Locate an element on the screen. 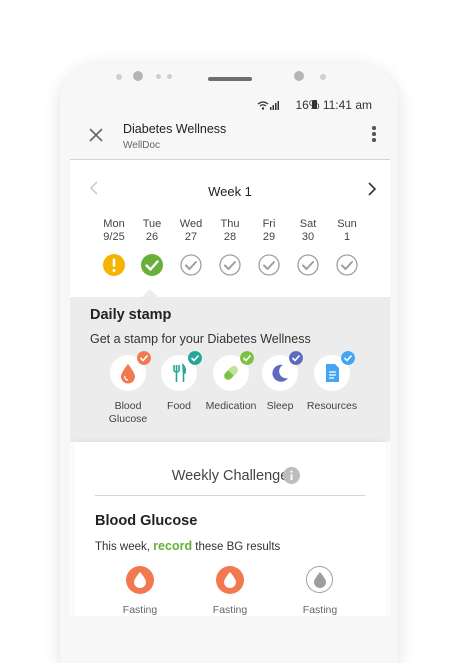  day-date: 26 is located at coordinates (152, 236).